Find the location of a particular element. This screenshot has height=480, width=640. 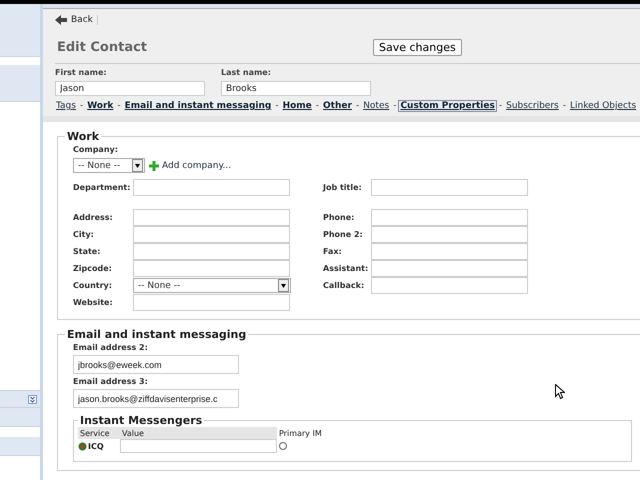

section-title: Work is located at coordinates (83, 136).